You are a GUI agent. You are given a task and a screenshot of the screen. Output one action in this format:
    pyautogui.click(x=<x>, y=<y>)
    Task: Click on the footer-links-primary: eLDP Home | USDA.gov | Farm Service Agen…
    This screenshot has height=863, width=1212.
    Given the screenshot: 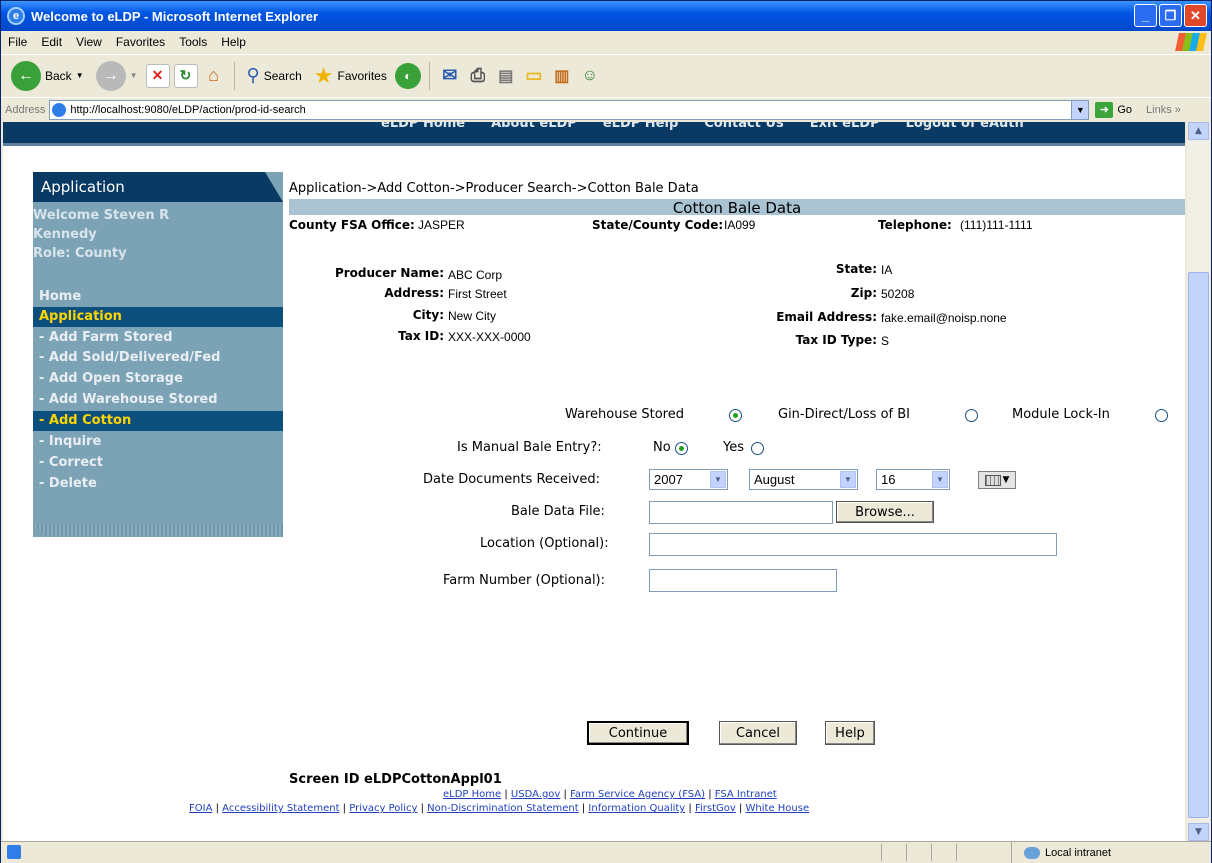 What is the action you would take?
    pyautogui.click(x=610, y=794)
    